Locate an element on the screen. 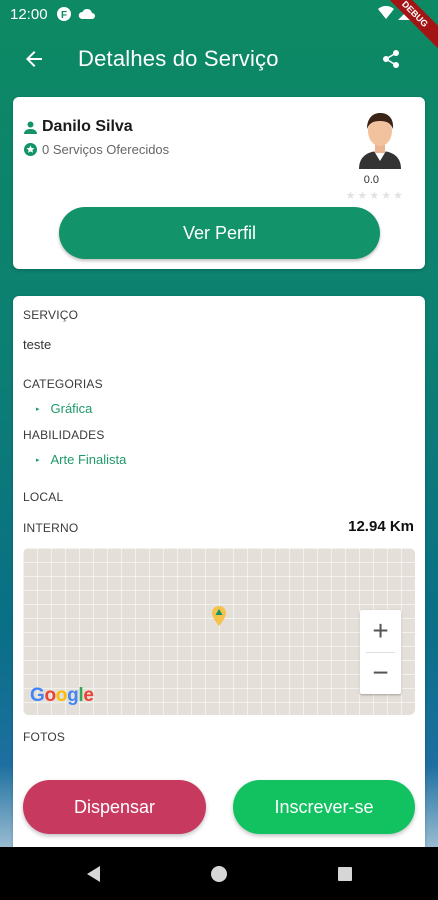  app-notification-icon: F is located at coordinates (63, 14).